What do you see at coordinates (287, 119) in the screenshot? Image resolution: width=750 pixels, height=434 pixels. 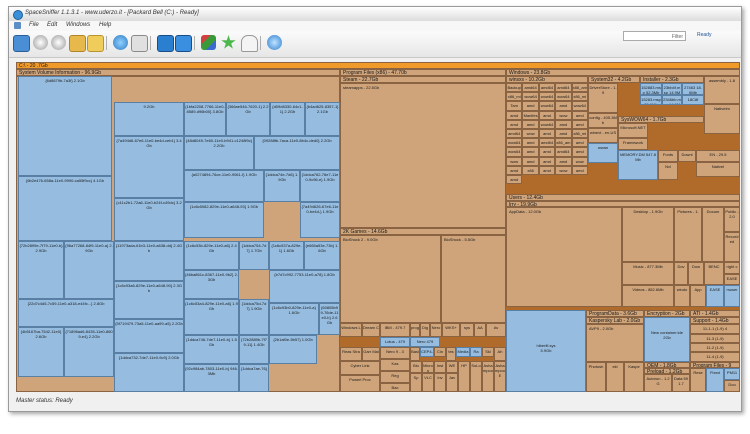 I see `svi-file-tile: {d09d8330-64c1-1} 2.2Gb` at bounding box center [287, 119].